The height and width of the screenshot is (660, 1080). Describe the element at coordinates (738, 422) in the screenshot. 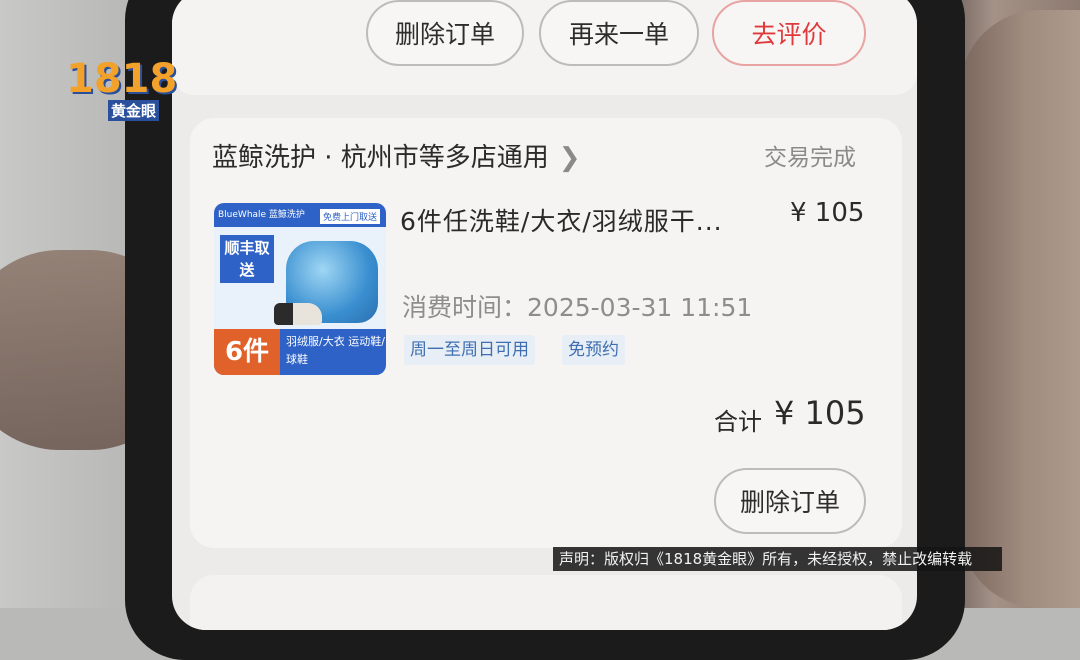

I see `total-label: 合计` at that location.